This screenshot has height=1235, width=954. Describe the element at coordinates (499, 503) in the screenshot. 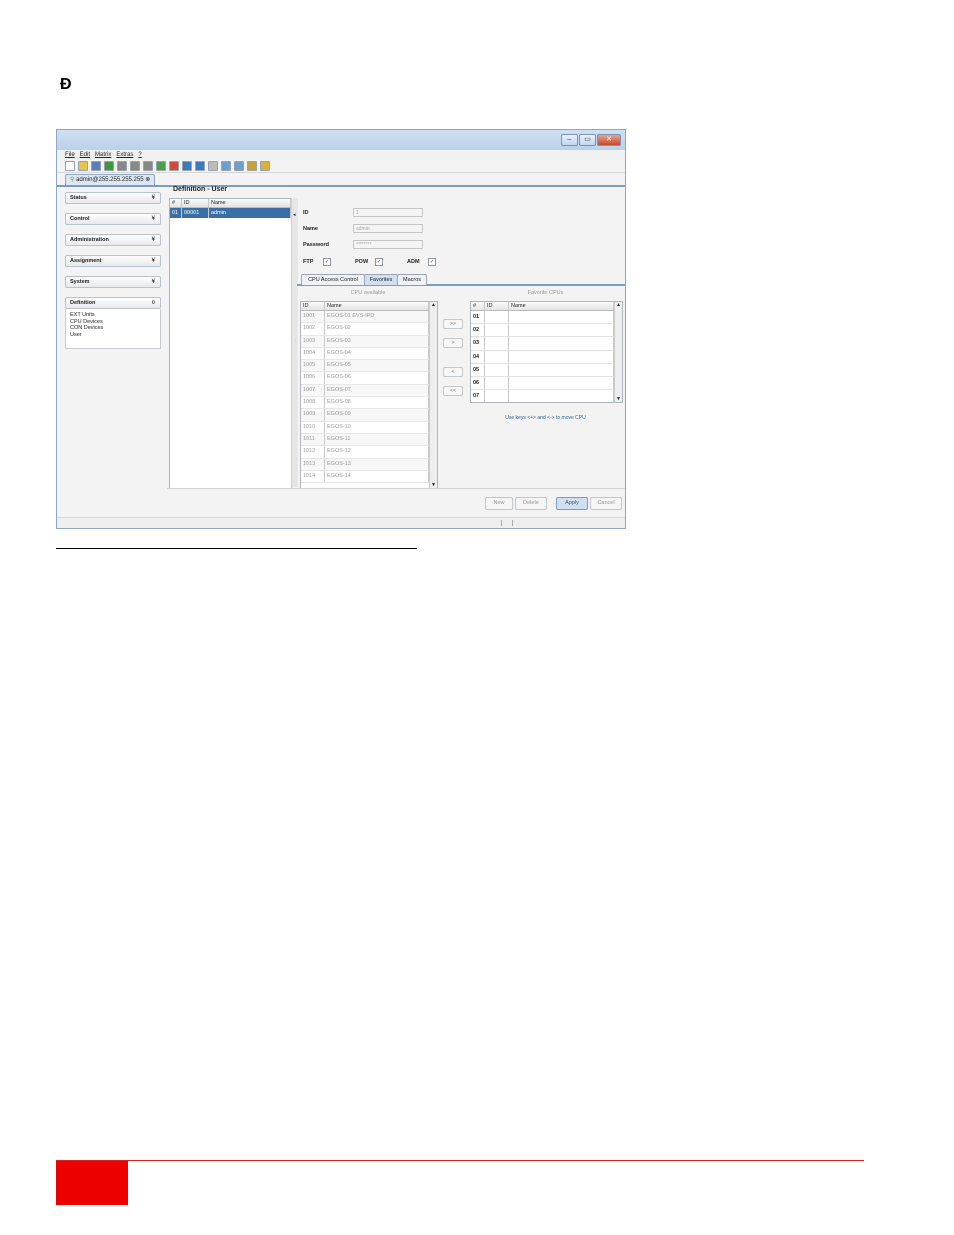

I see `new-button: New` at that location.